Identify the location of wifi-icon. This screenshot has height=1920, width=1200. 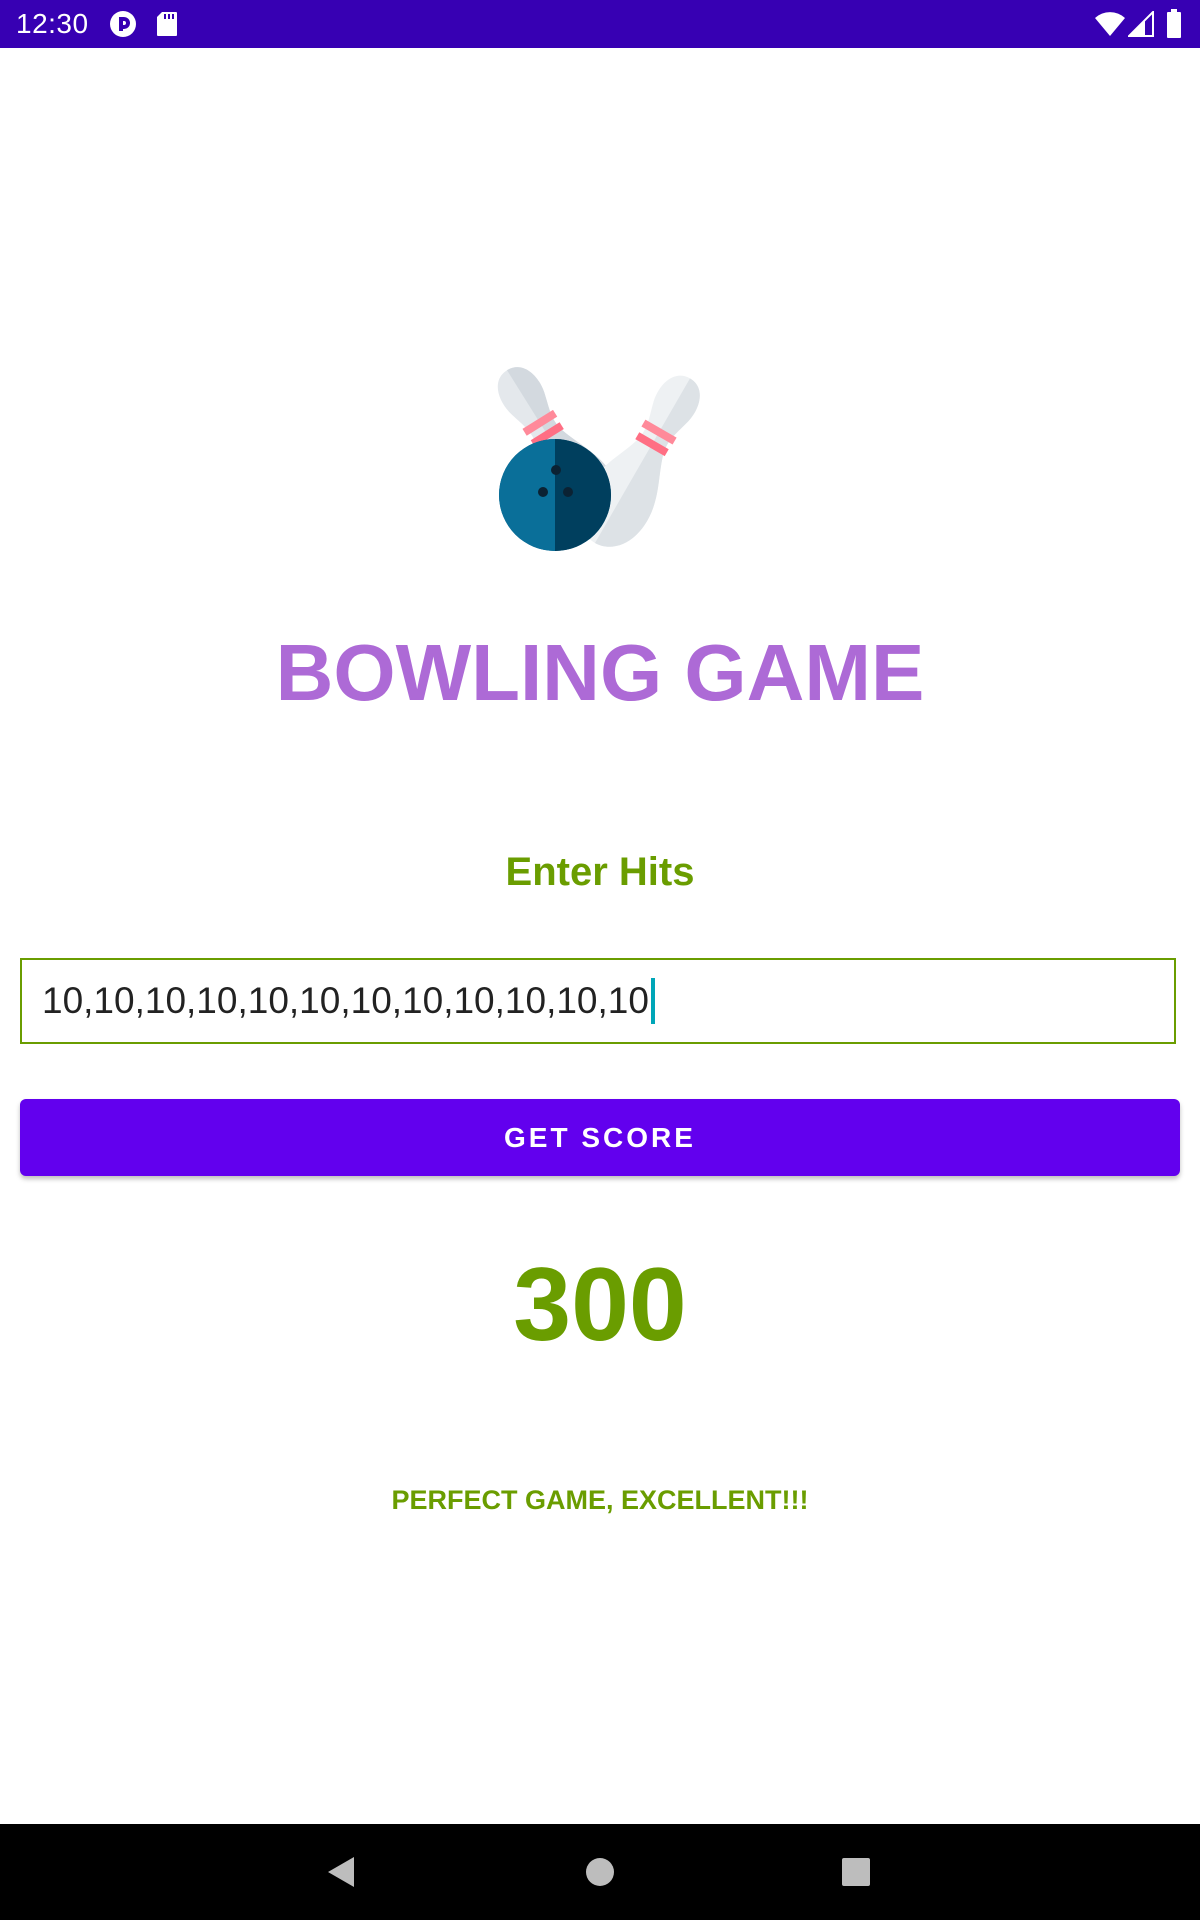
(1110, 26).